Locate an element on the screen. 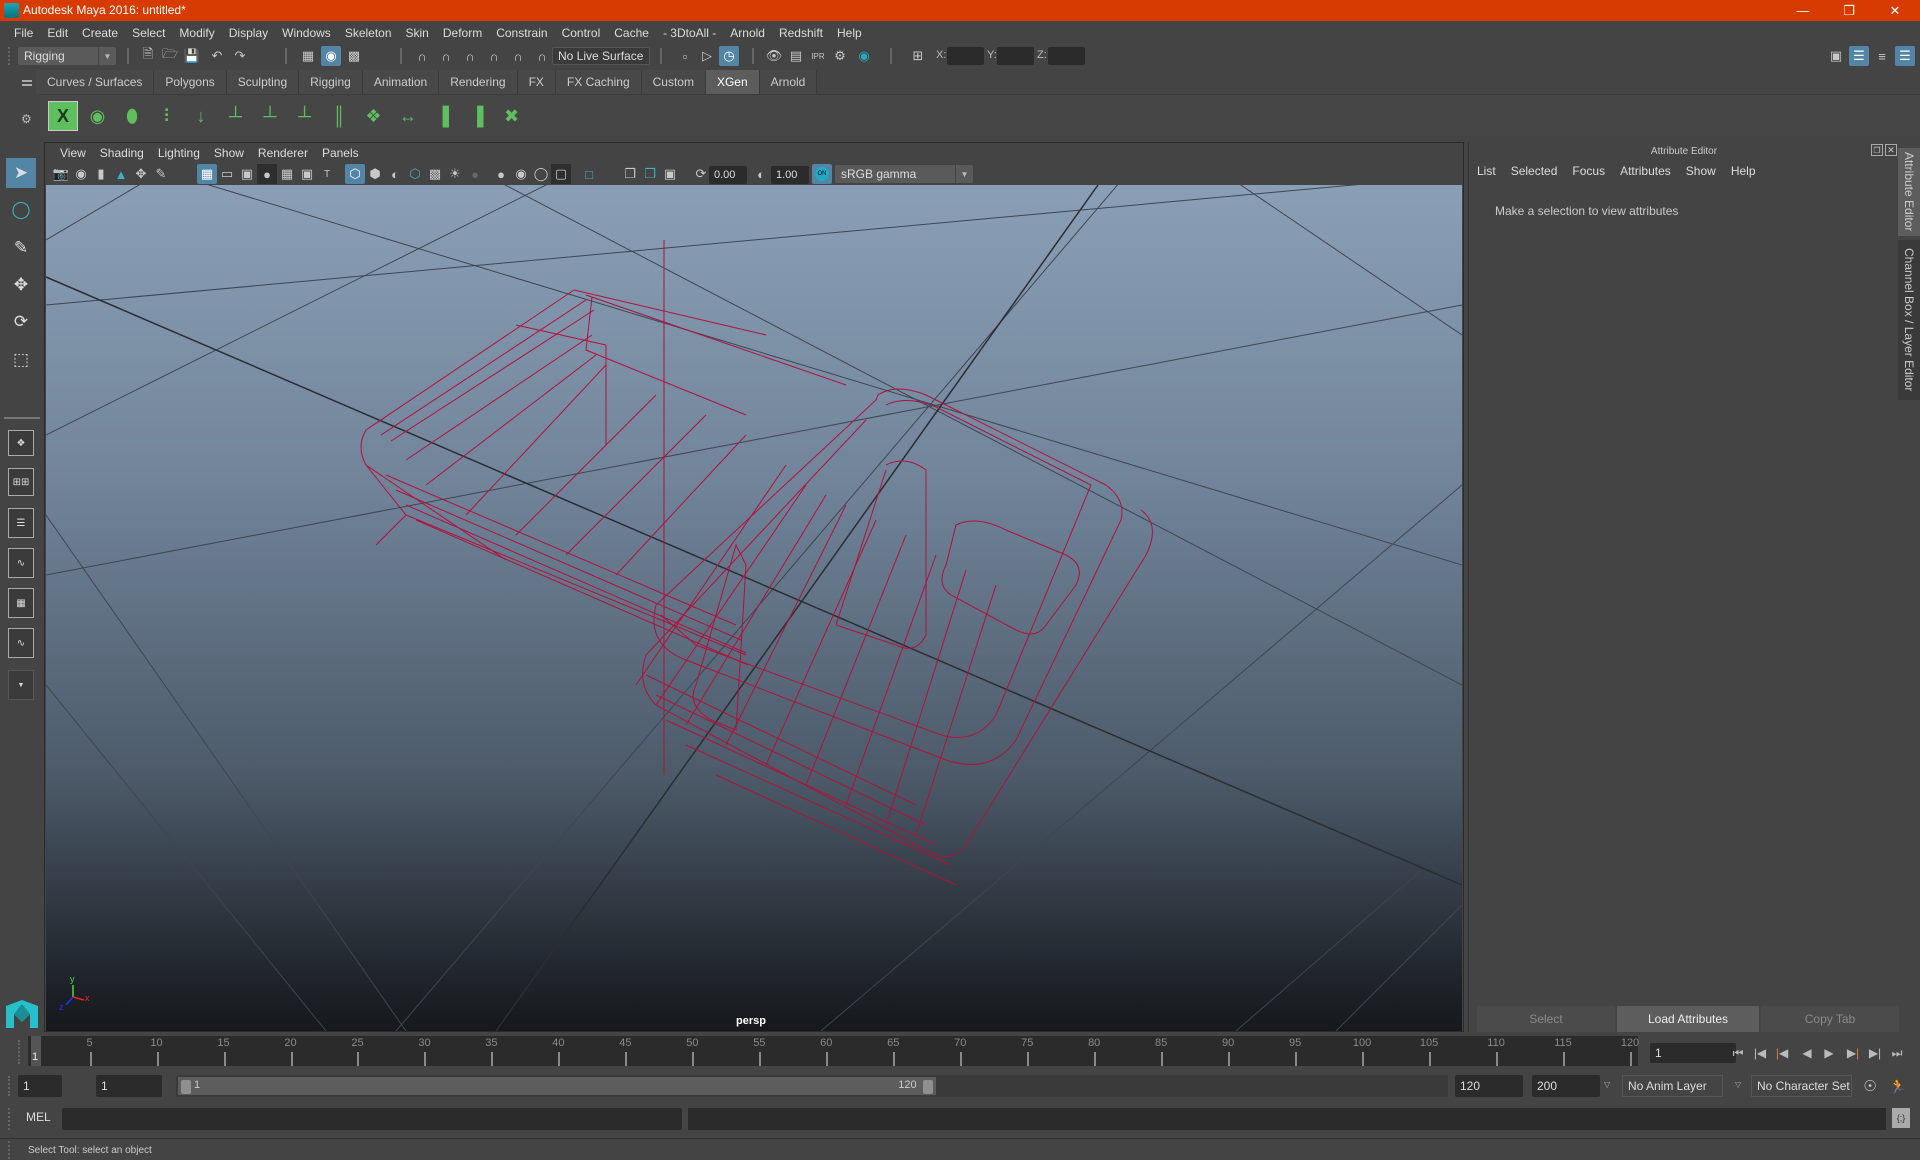 The height and width of the screenshot is (1160, 1920). camera-attributes-button: ◉ is located at coordinates (81, 174).